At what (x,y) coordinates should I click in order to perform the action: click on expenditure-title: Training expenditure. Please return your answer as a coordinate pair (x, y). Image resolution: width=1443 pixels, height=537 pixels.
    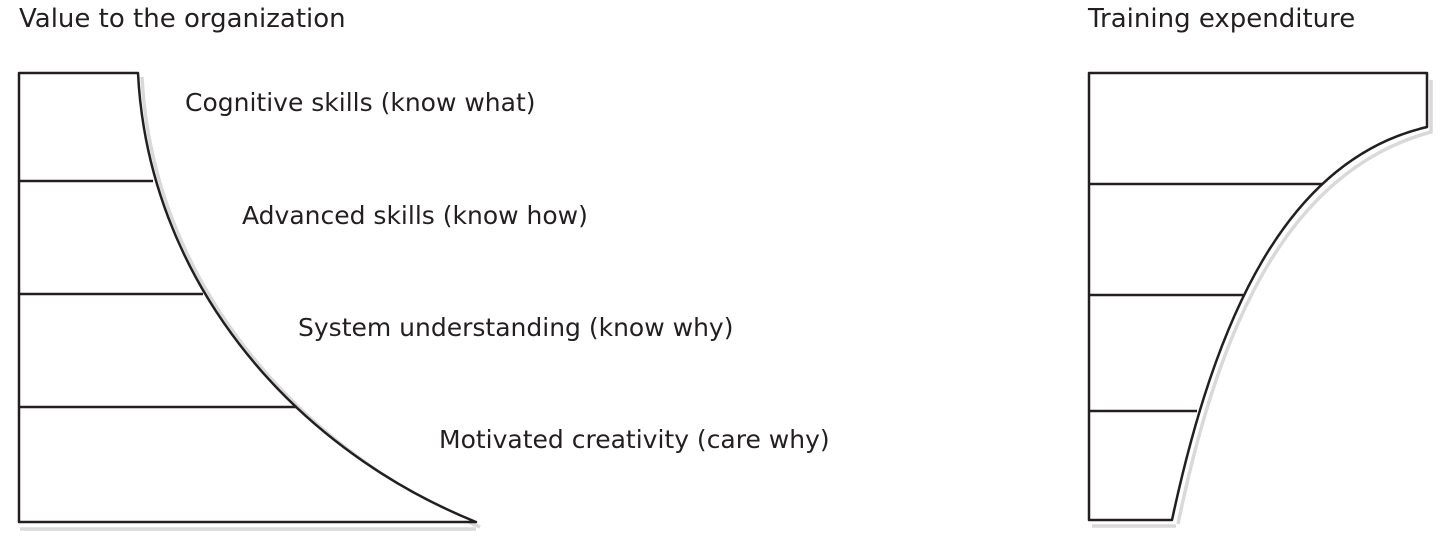
    Looking at the image, I should click on (1222, 19).